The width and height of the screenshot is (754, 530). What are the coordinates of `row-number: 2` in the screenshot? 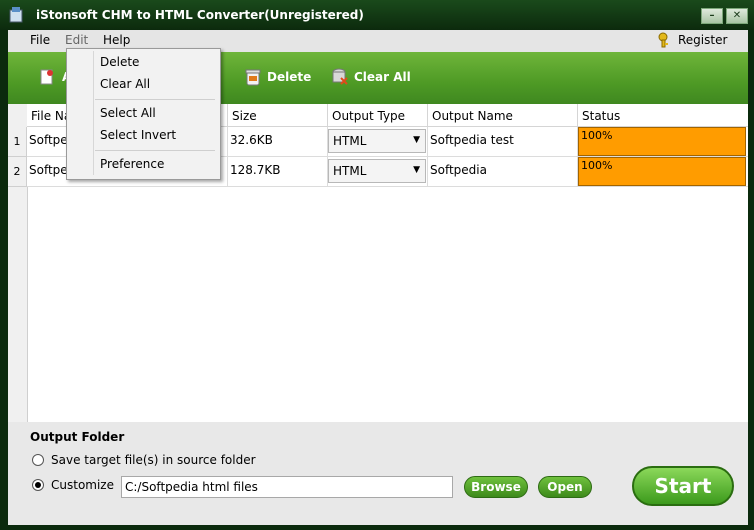 It's located at (17, 172).